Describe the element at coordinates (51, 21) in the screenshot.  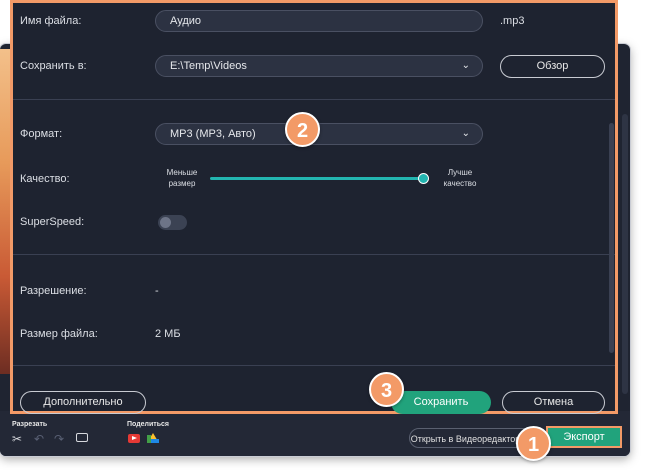
I see `filename-label: Имя файла:` at that location.